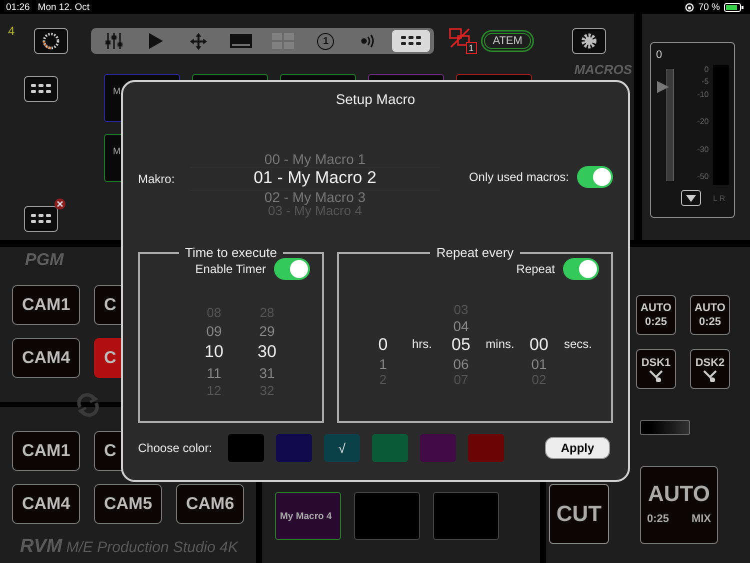  What do you see at coordinates (214, 352) in the screenshot?
I see `picker-item: 10` at bounding box center [214, 352].